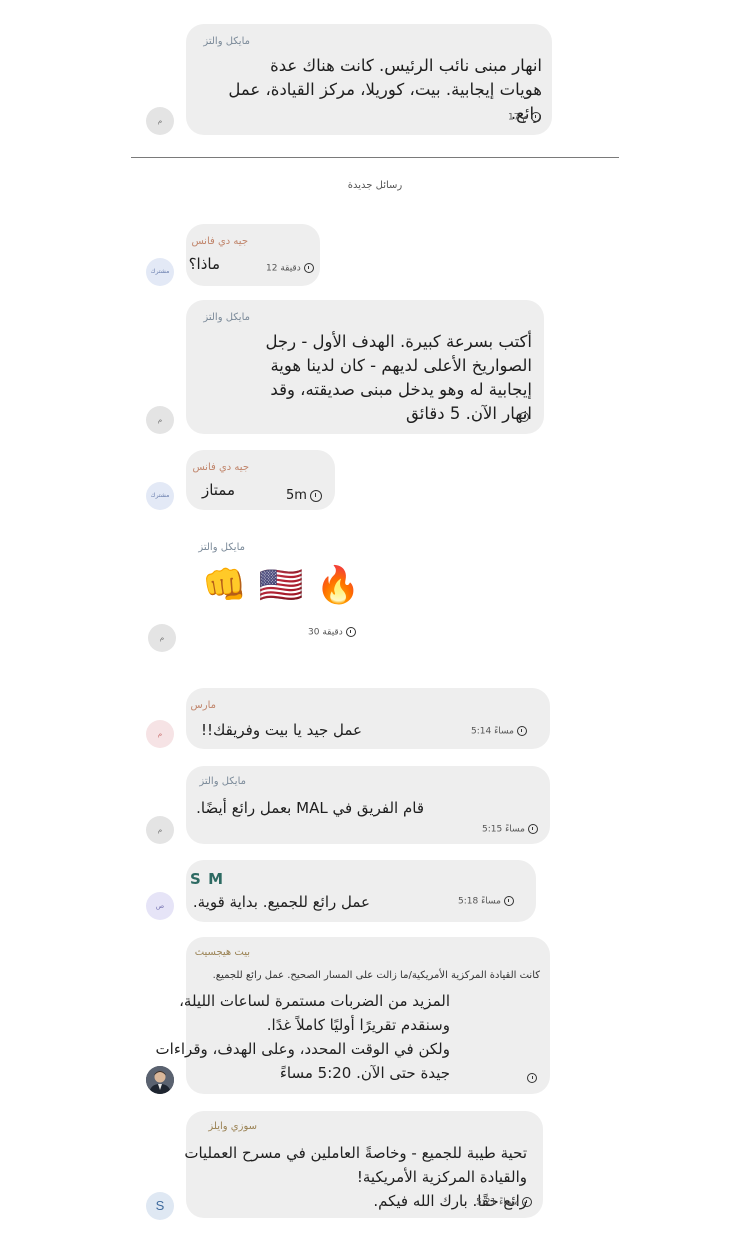 This screenshot has width=750, height=1234. I want to click on message-bubble: مارس عمل جيد يا بيت وفريقك!! 5:14 مساءً, so click(368, 718).